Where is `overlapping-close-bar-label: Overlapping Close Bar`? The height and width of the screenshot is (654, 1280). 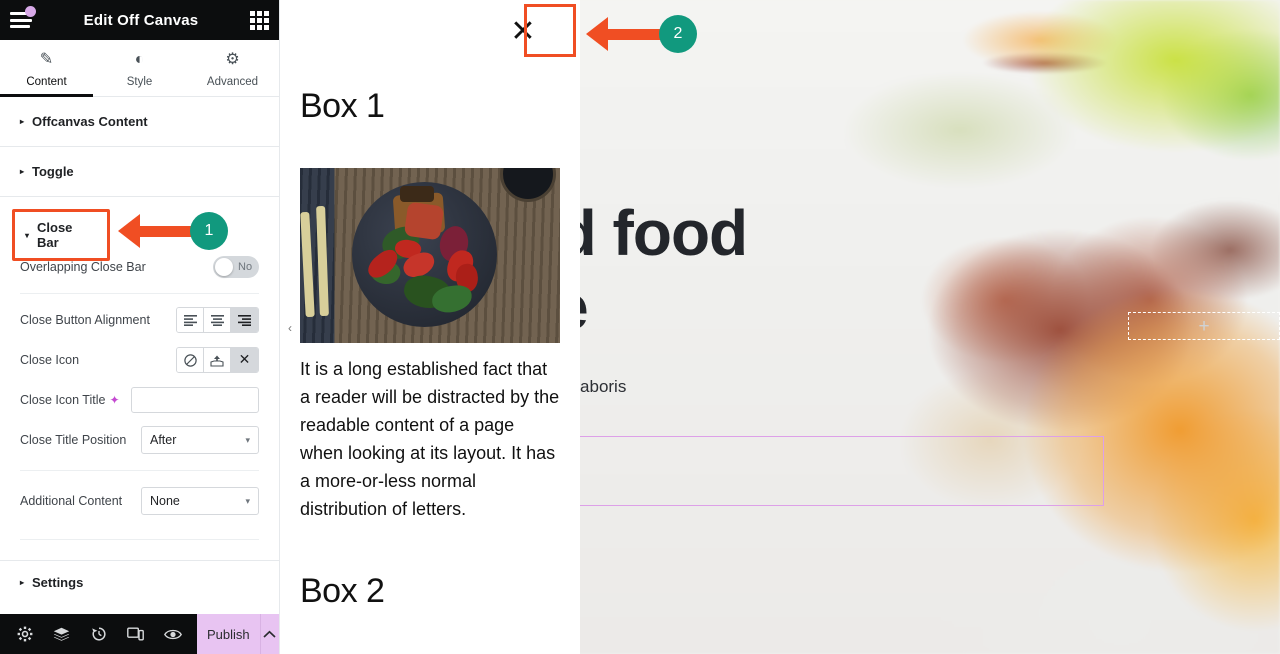
overlapping-close-bar-label: Overlapping Close Bar is located at coordinates (83, 267).